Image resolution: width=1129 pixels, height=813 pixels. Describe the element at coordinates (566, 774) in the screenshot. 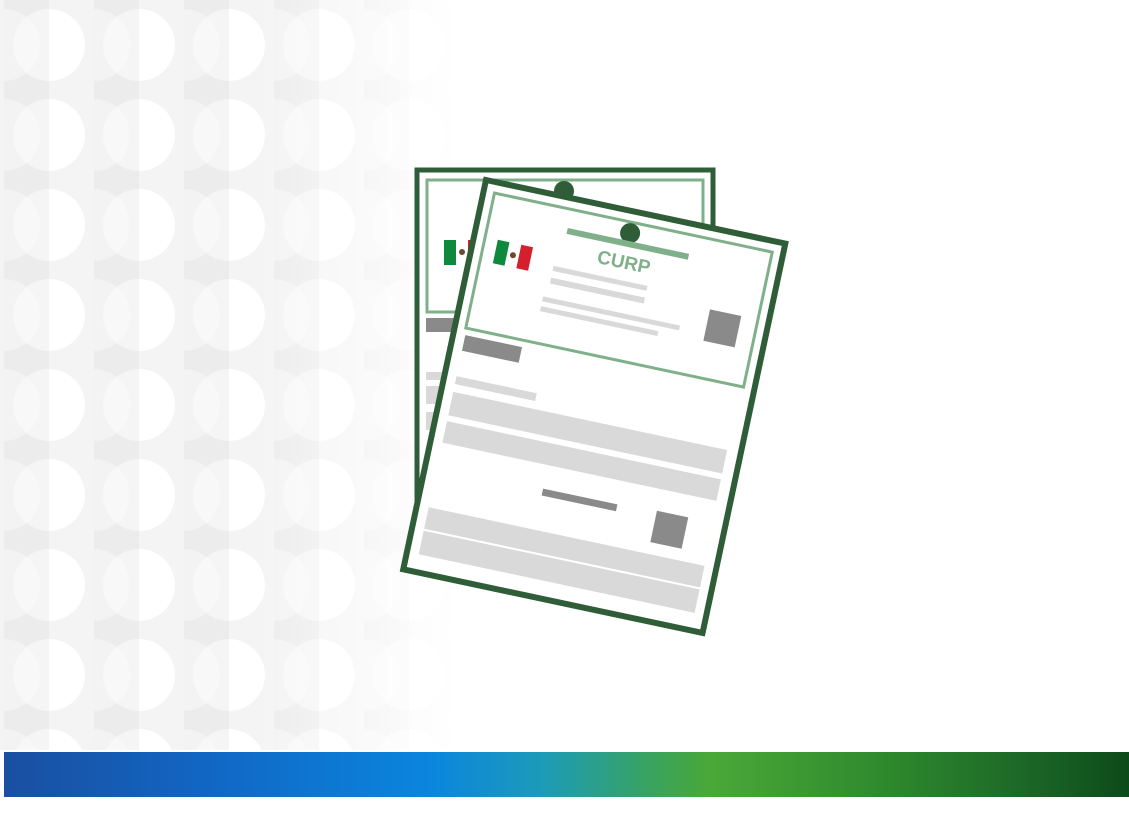

I see `brand-gradient-bar` at that location.